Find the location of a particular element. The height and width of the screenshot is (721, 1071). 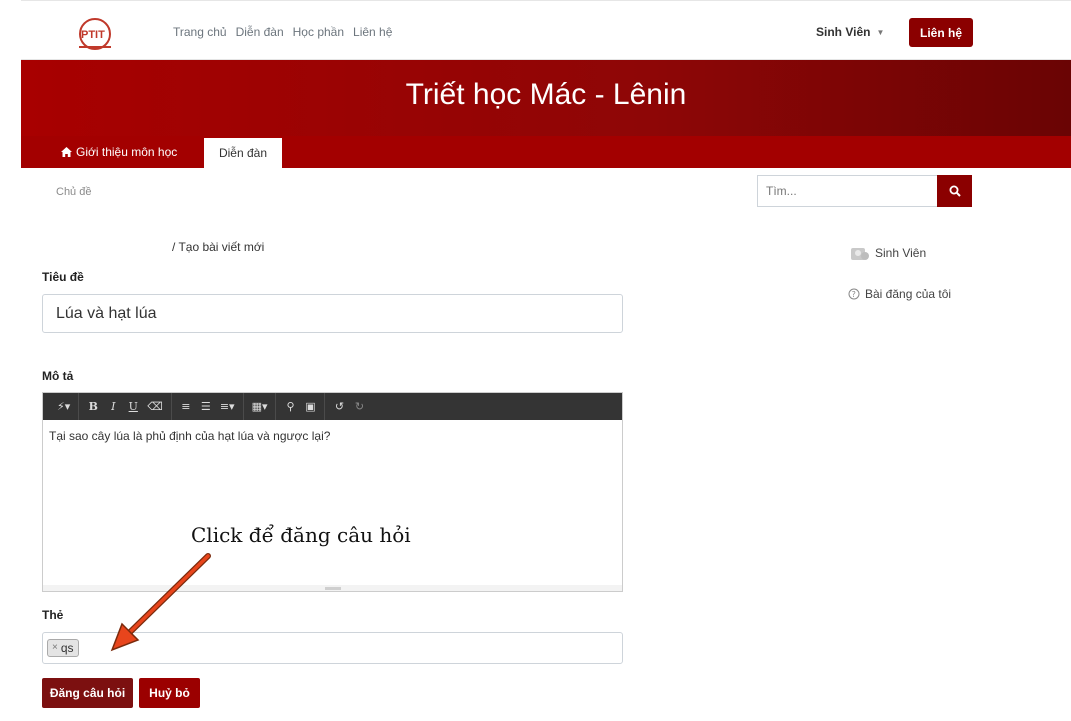

tab-intro: Giới thiệu môn học is located at coordinates (119, 152).